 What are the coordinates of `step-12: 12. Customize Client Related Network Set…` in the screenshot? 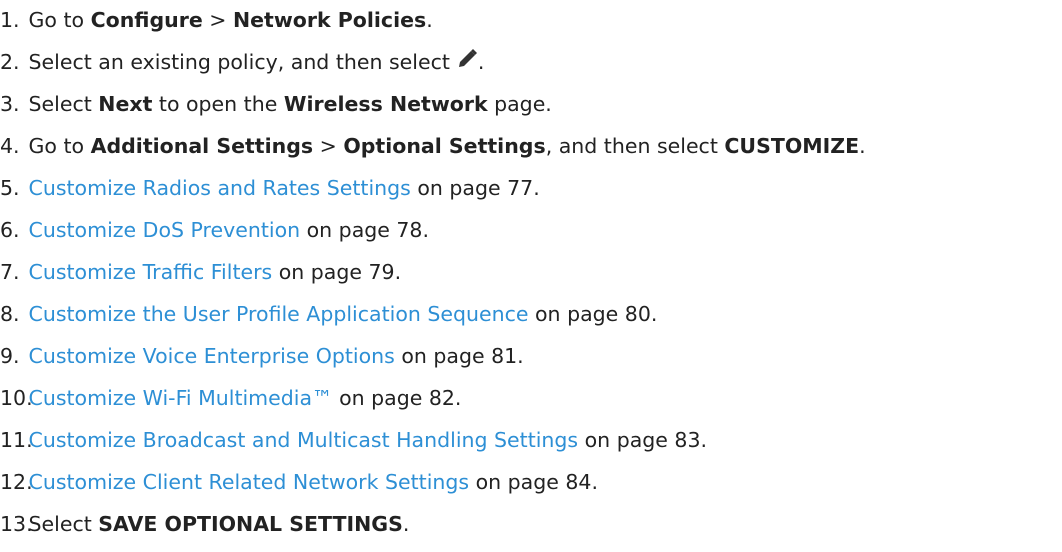 It's located at (299, 482).